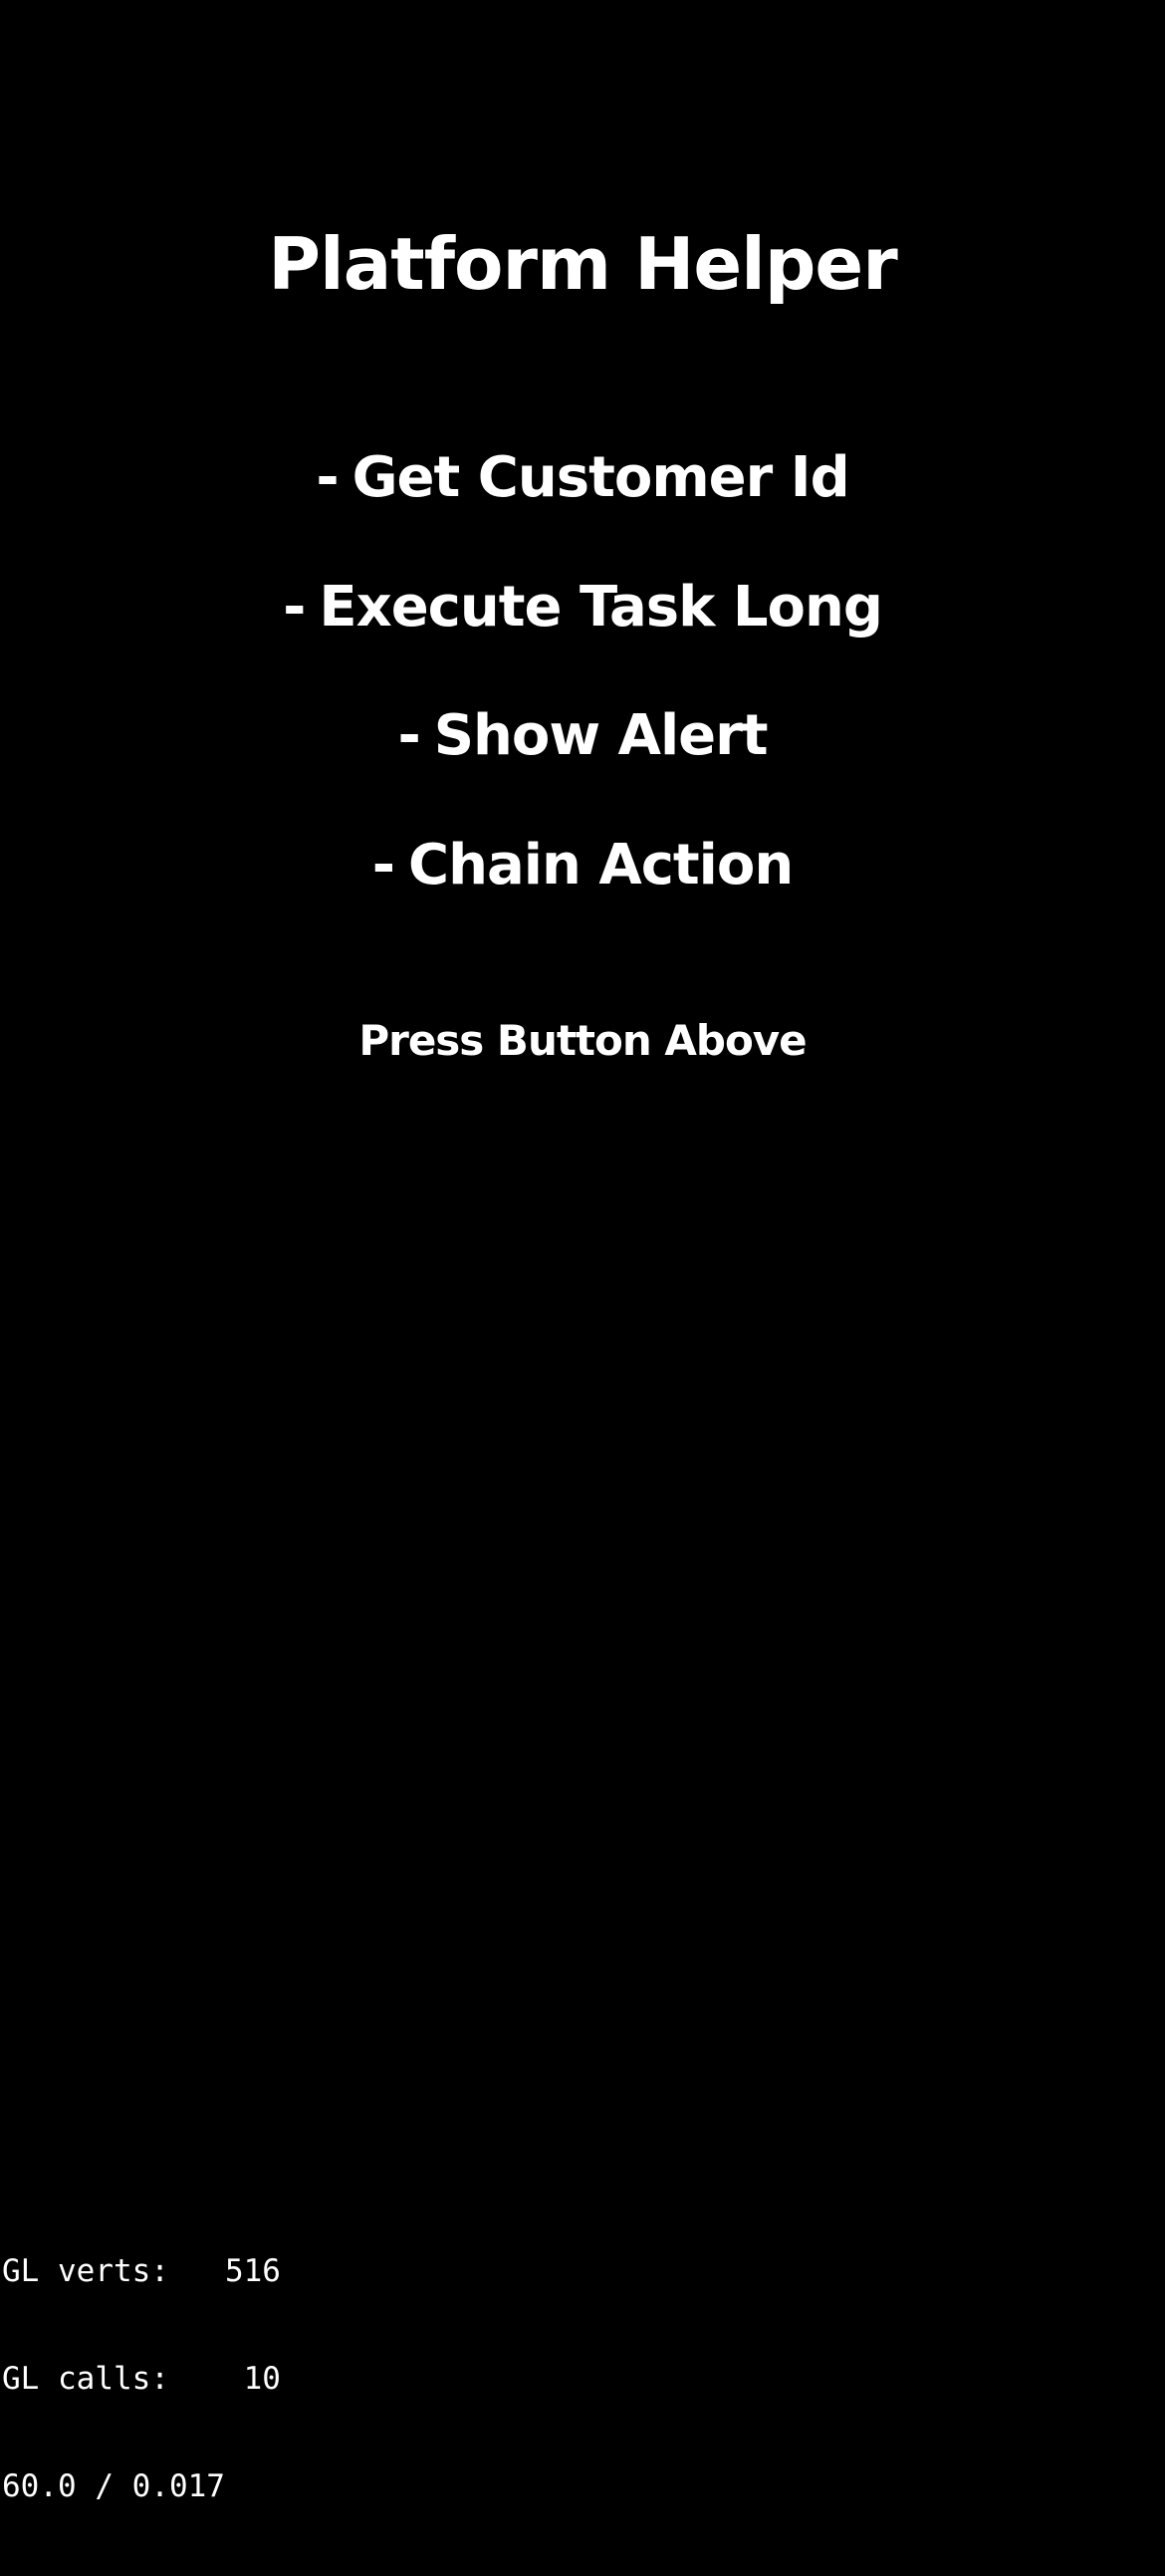  I want to click on menu-item-label: Get Customer Id, so click(600, 477).